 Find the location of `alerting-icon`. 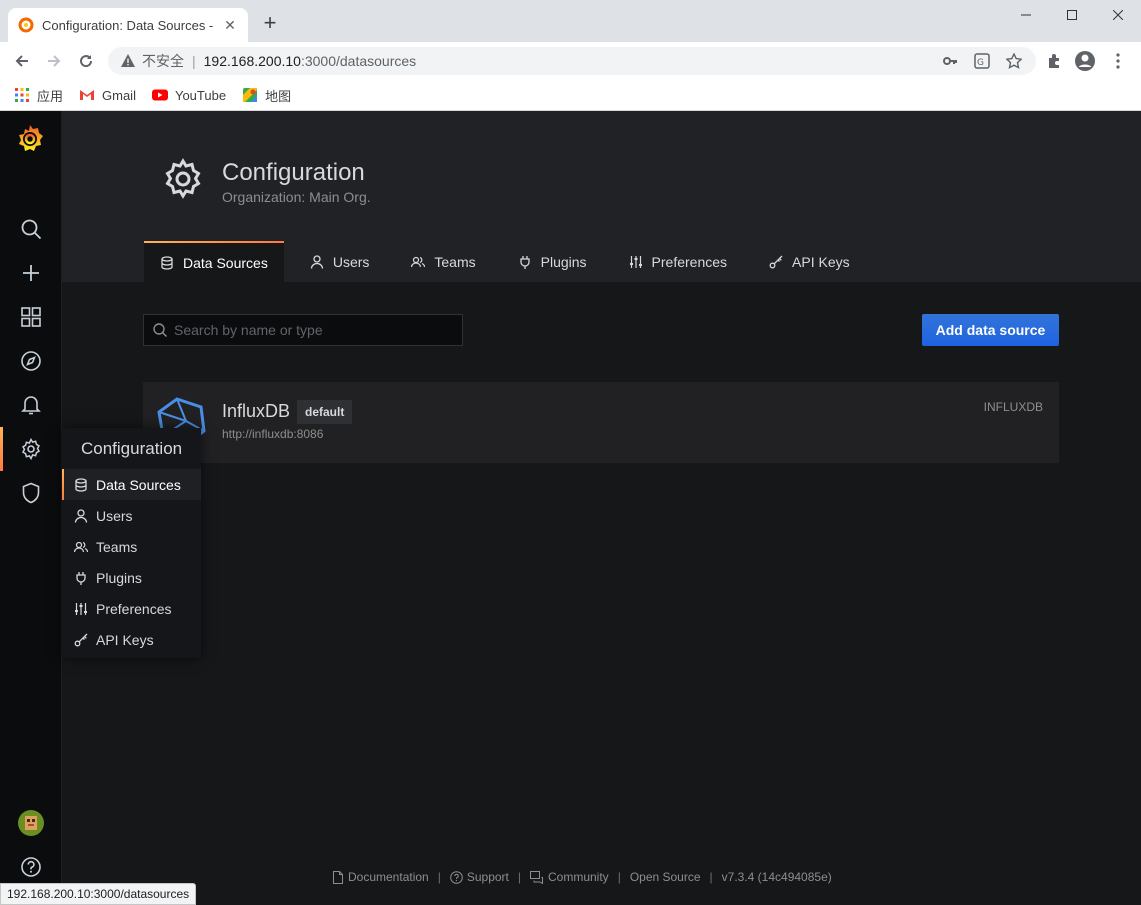

alerting-icon is located at coordinates (31, 405).